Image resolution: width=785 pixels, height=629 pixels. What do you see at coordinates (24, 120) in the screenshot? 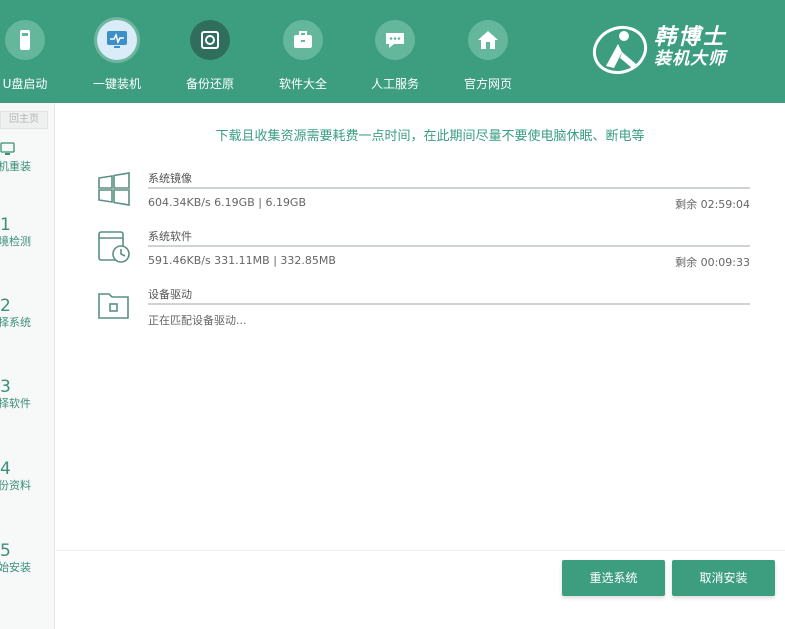
I see `back-home-button: 回主页` at bounding box center [24, 120].